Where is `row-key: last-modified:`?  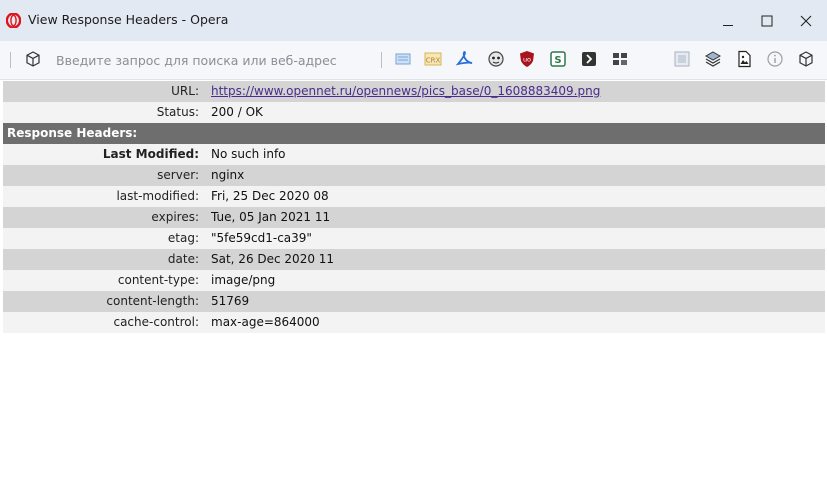
row-key: last-modified: is located at coordinates (157, 196).